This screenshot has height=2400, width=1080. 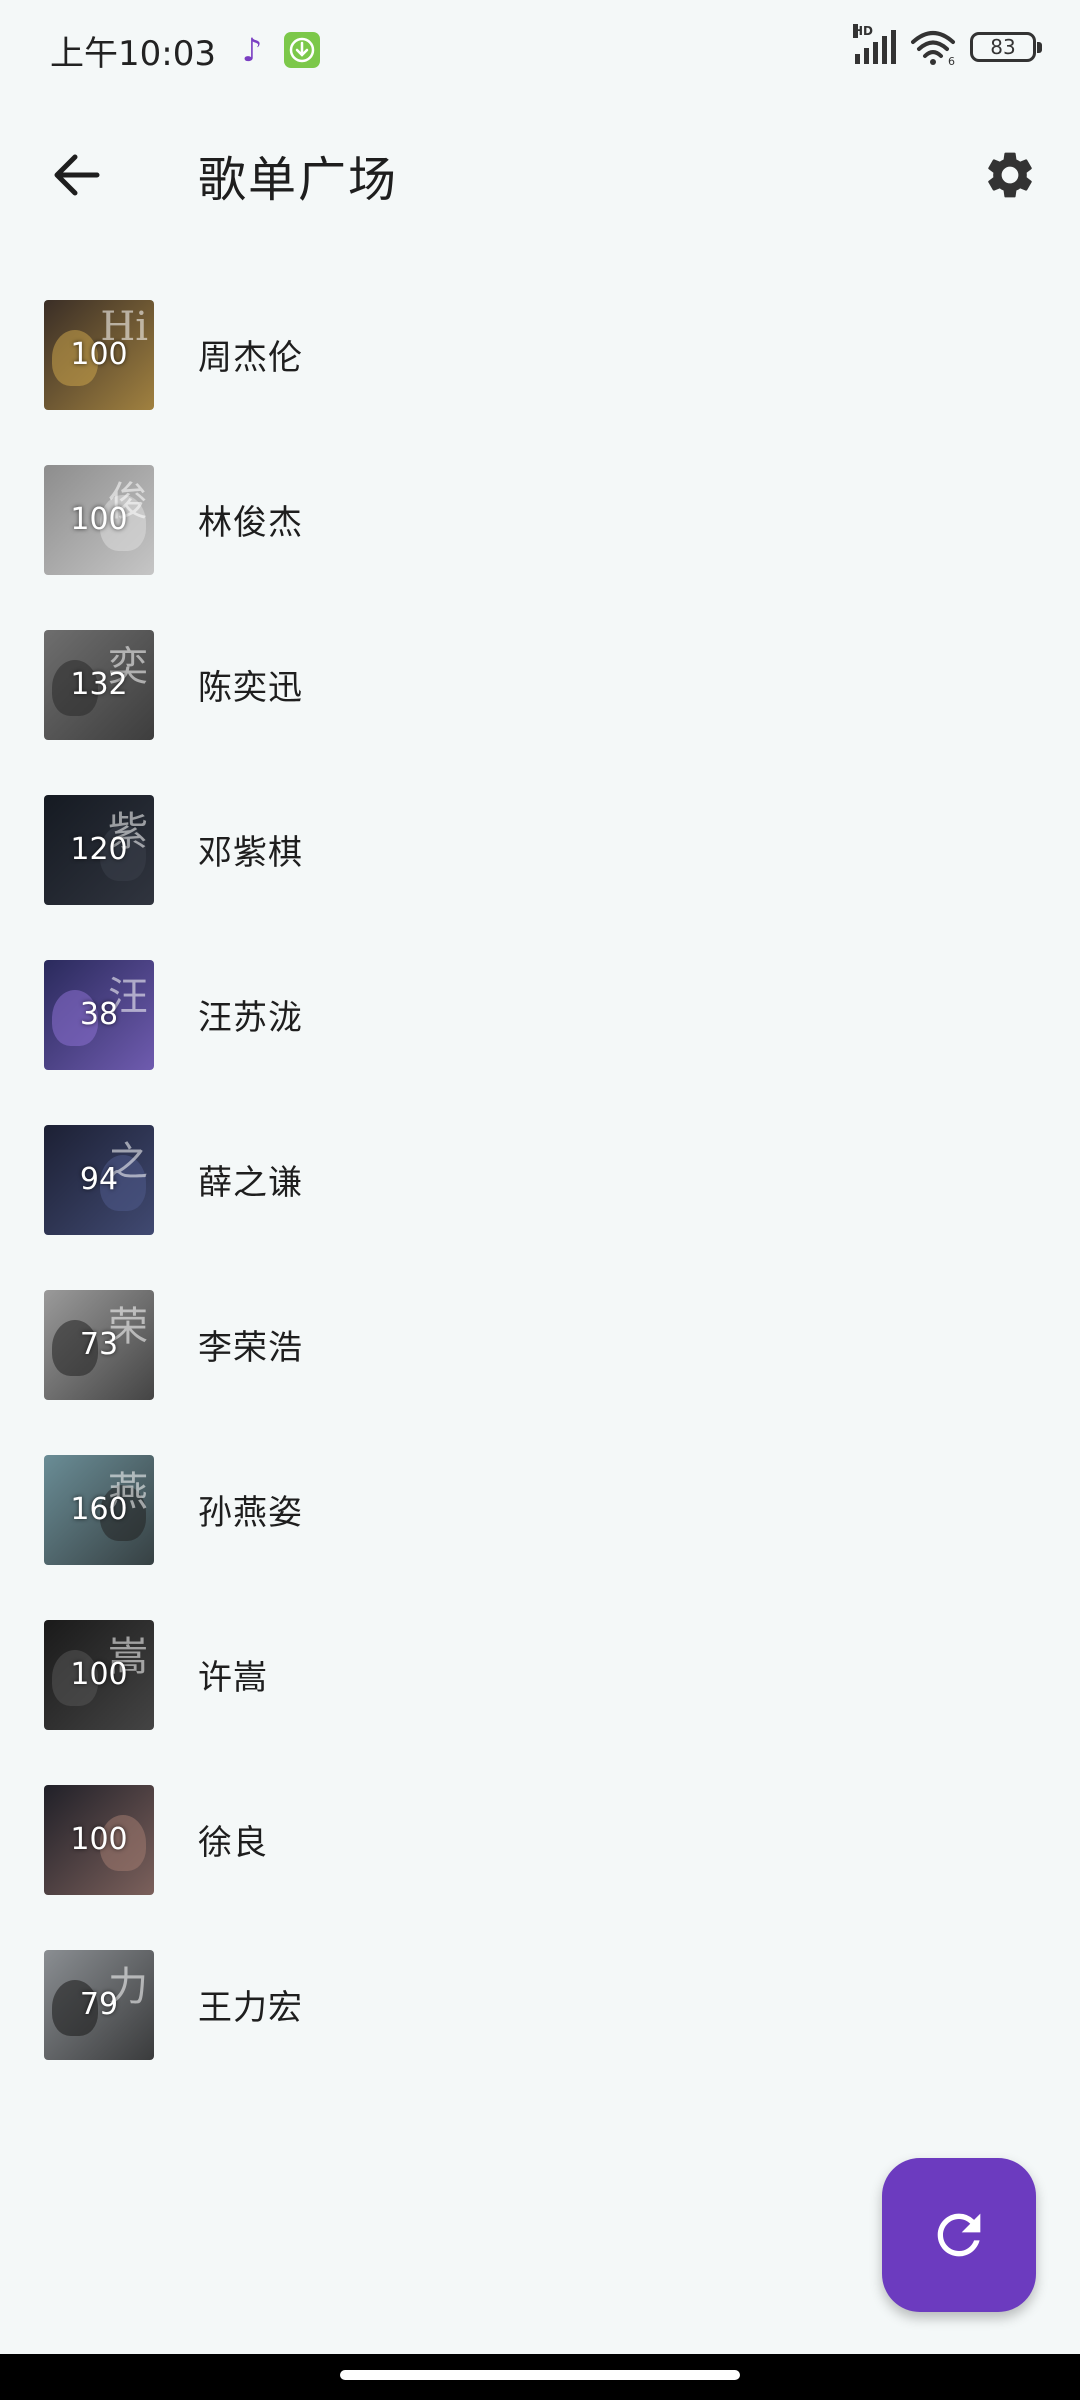 What do you see at coordinates (874, 44) in the screenshot?
I see `signal-icon: HD` at bounding box center [874, 44].